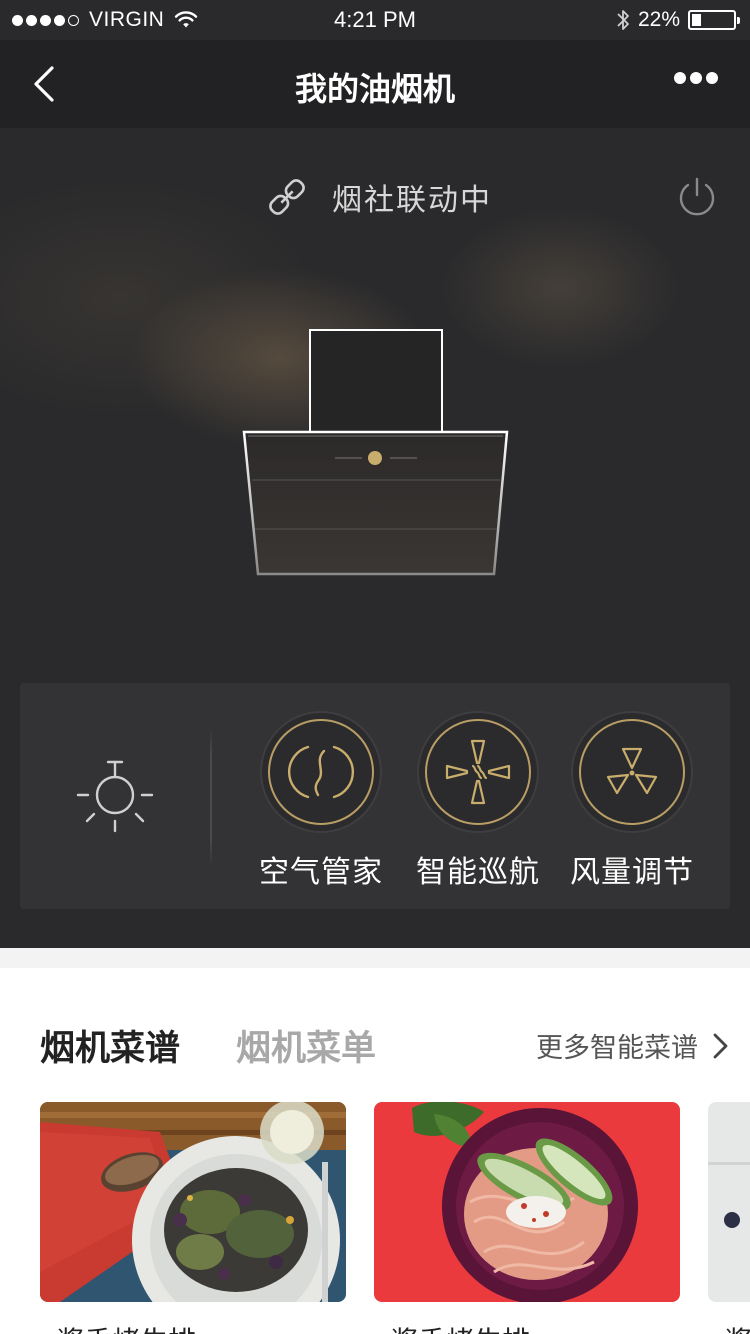 The height and width of the screenshot is (1334, 750). What do you see at coordinates (697, 197) in the screenshot?
I see `power-icon` at bounding box center [697, 197].